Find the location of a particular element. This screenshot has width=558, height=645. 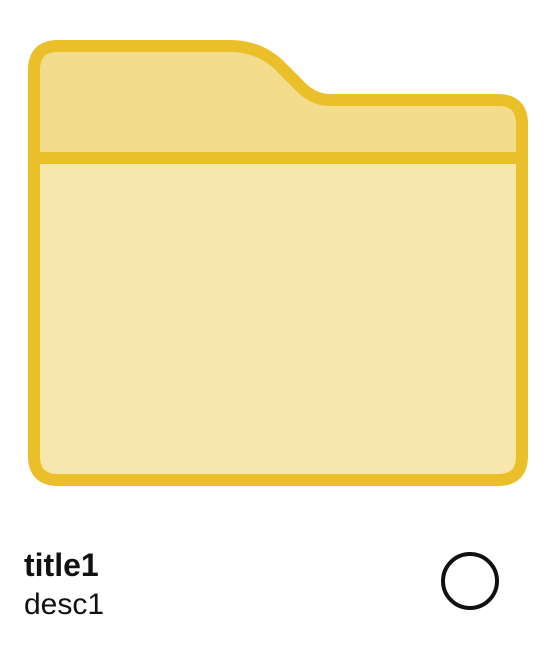

radio-circle-icon is located at coordinates (470, 581).